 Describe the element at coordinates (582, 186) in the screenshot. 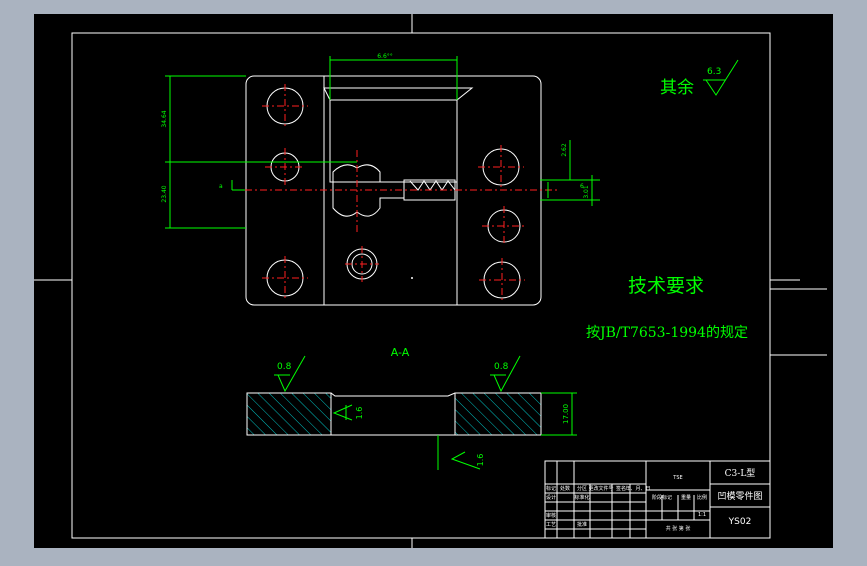

I see `dim-small-b: 6` at that location.